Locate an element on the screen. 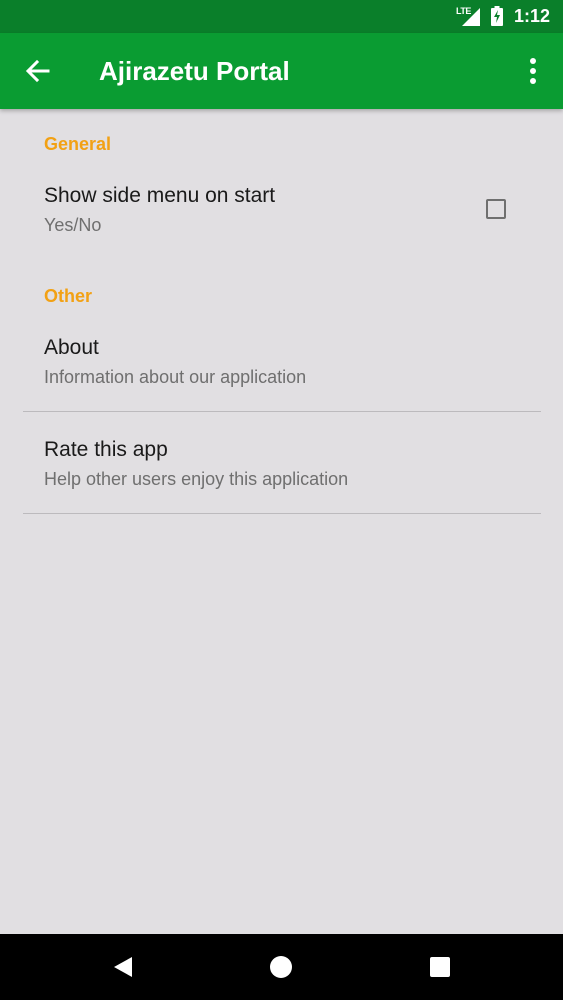  system-nav-bar is located at coordinates (281, 967).